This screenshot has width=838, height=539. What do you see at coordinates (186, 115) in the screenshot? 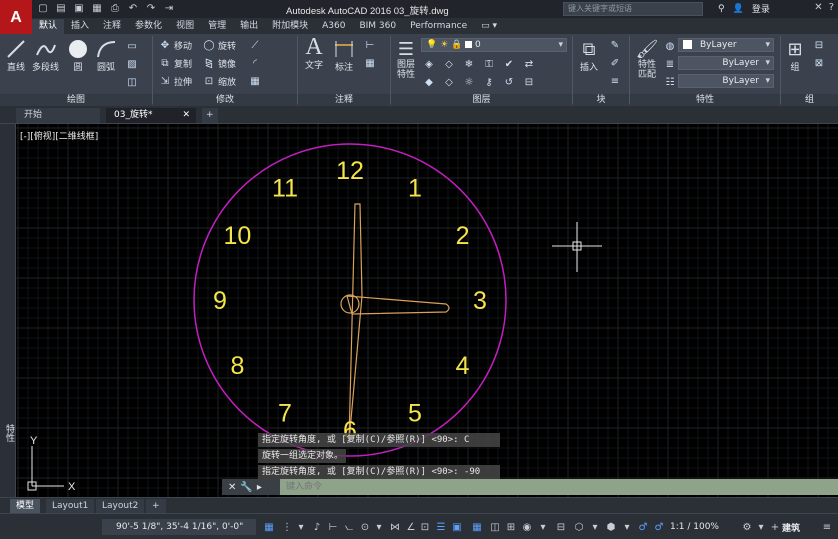
I see `close-tab-icon: ✕` at bounding box center [186, 115].